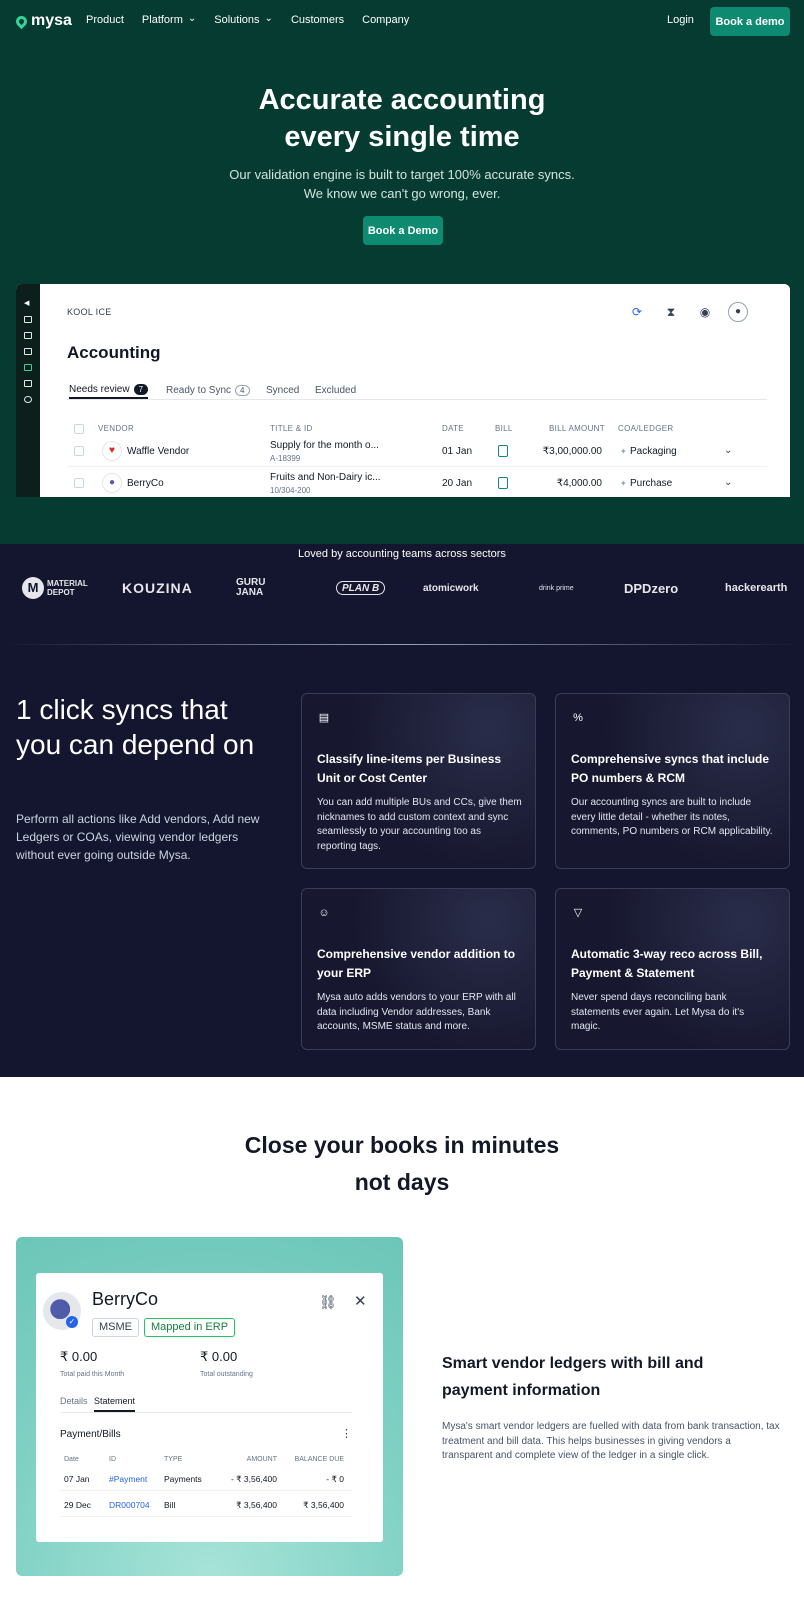  What do you see at coordinates (105, 20) in the screenshot?
I see `nav-link-product: Product` at bounding box center [105, 20].